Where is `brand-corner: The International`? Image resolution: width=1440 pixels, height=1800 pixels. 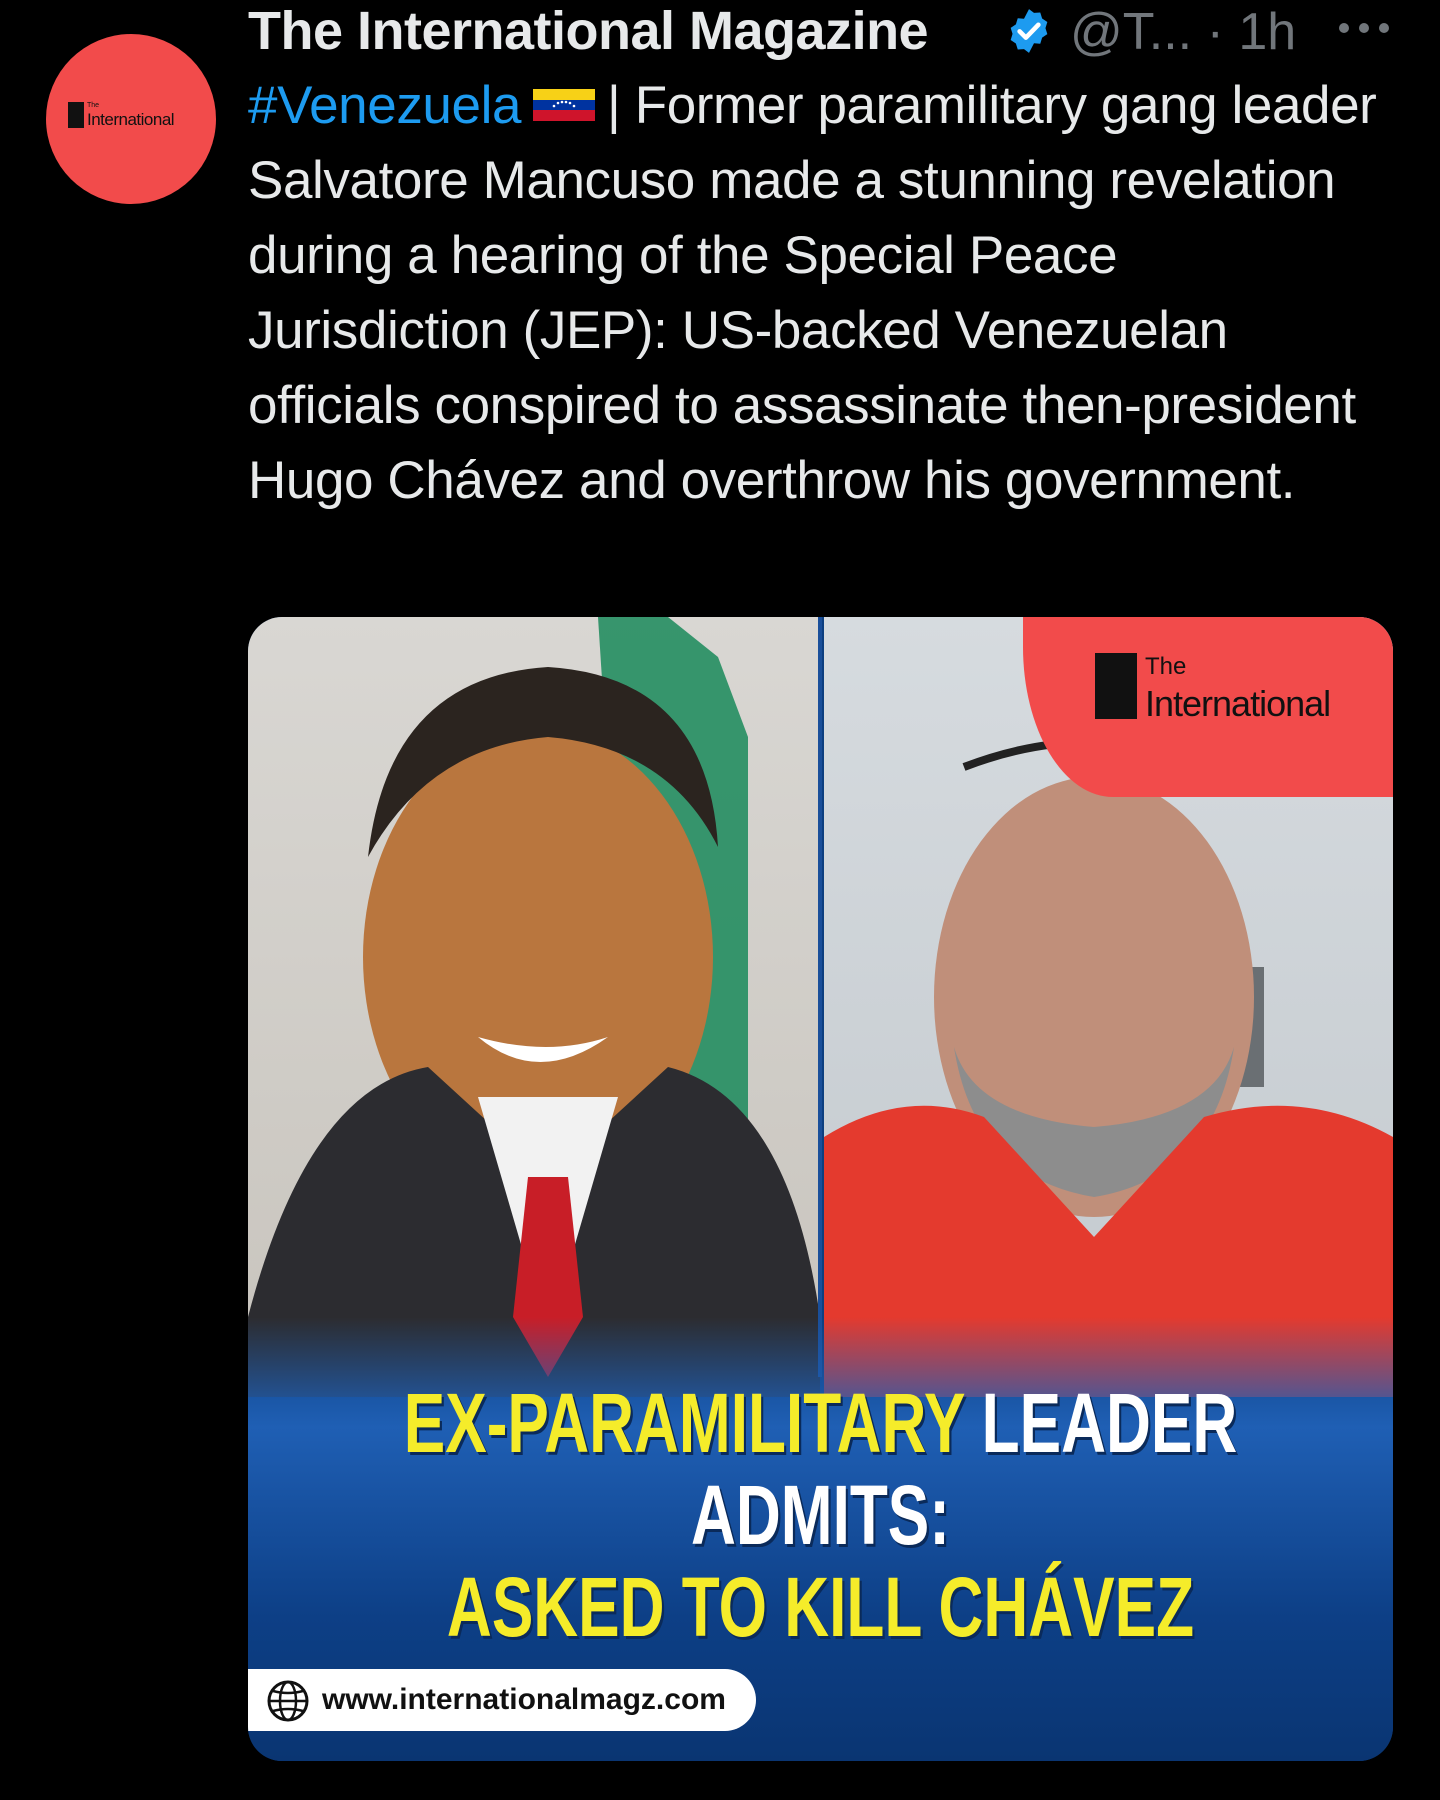 brand-corner: The International is located at coordinates (1208, 707).